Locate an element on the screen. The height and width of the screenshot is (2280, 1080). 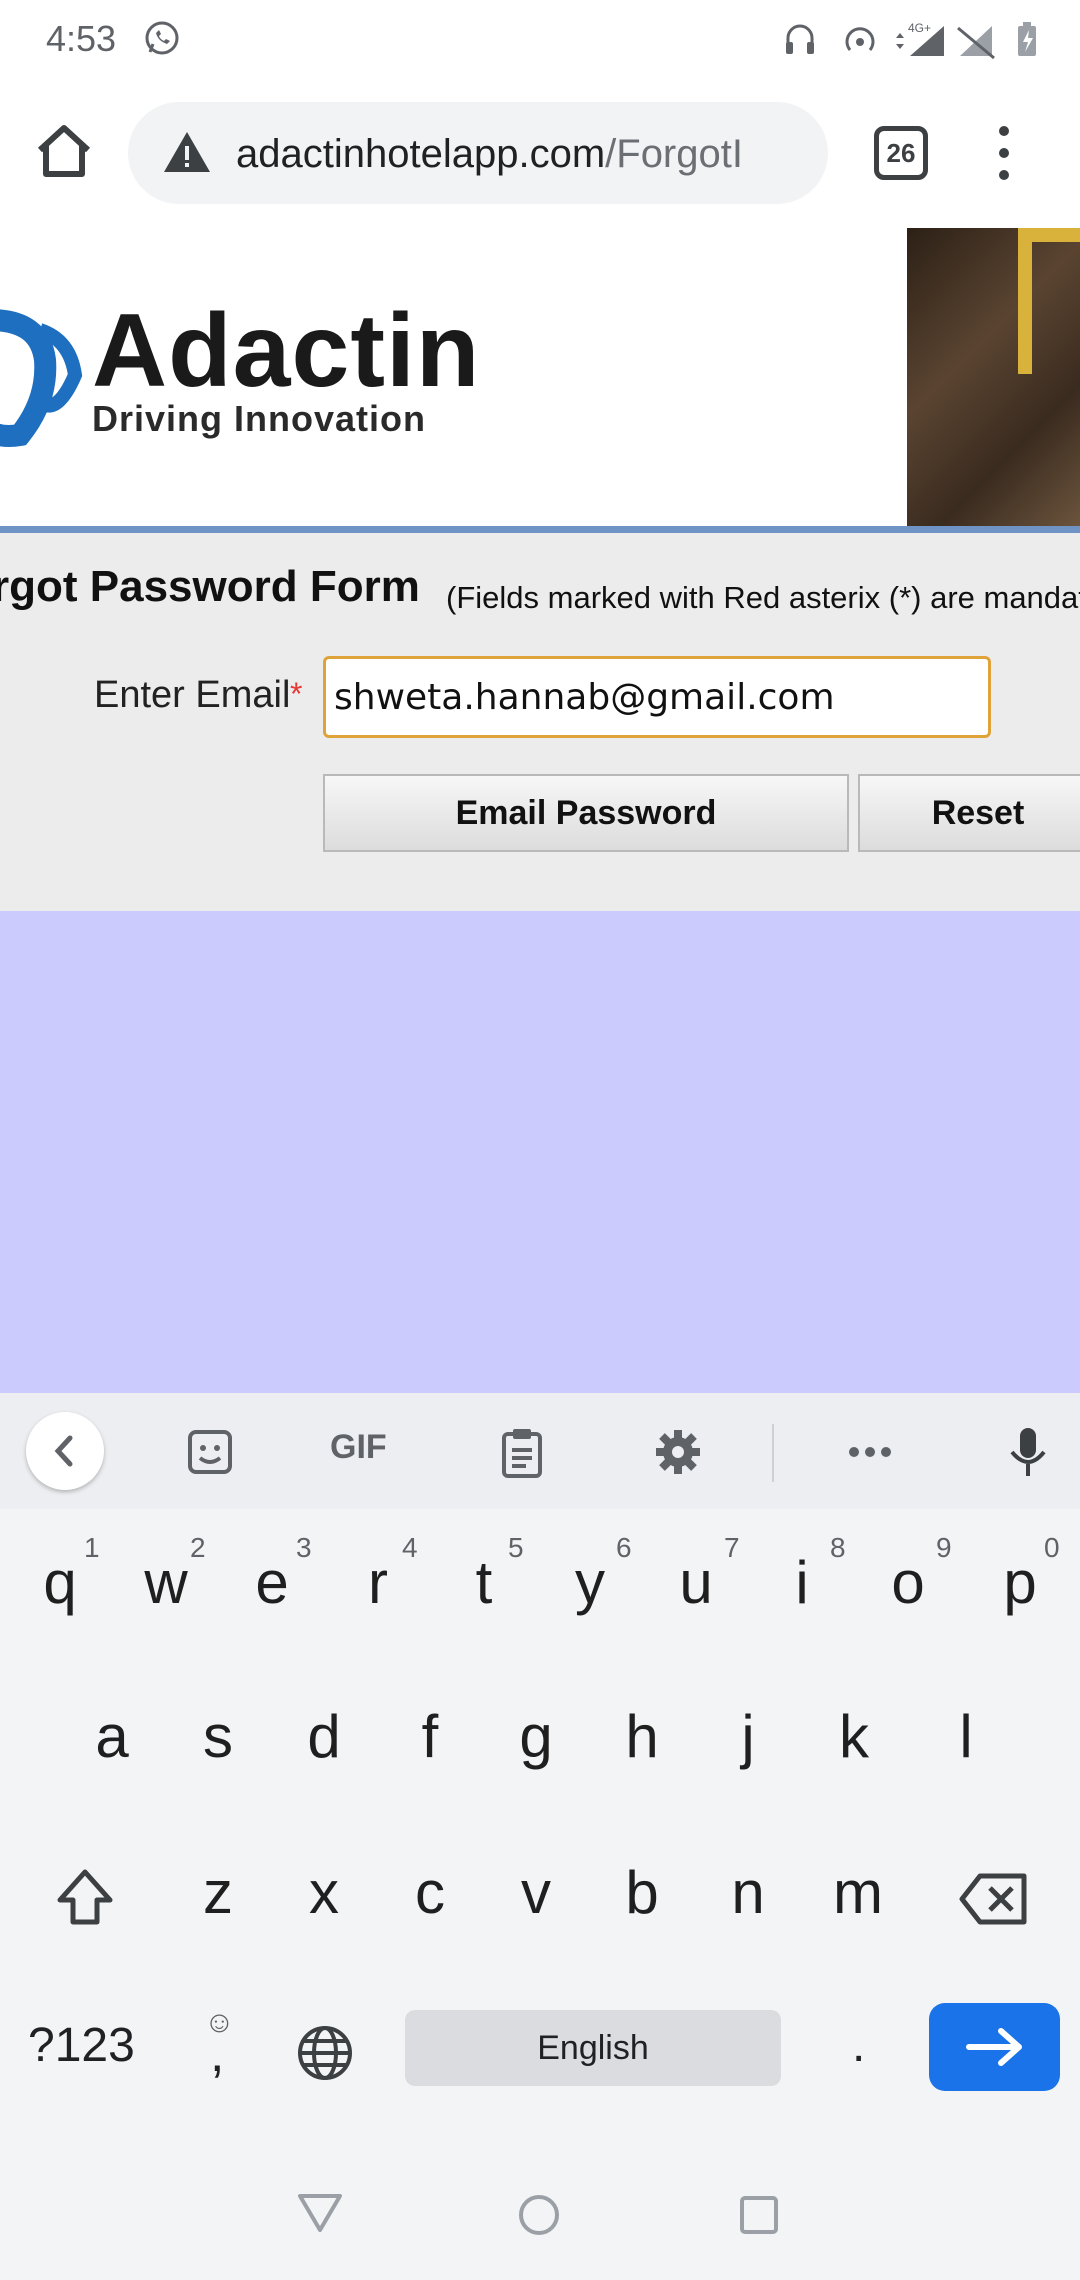
chevron-left-icon is located at coordinates (63, 1451).